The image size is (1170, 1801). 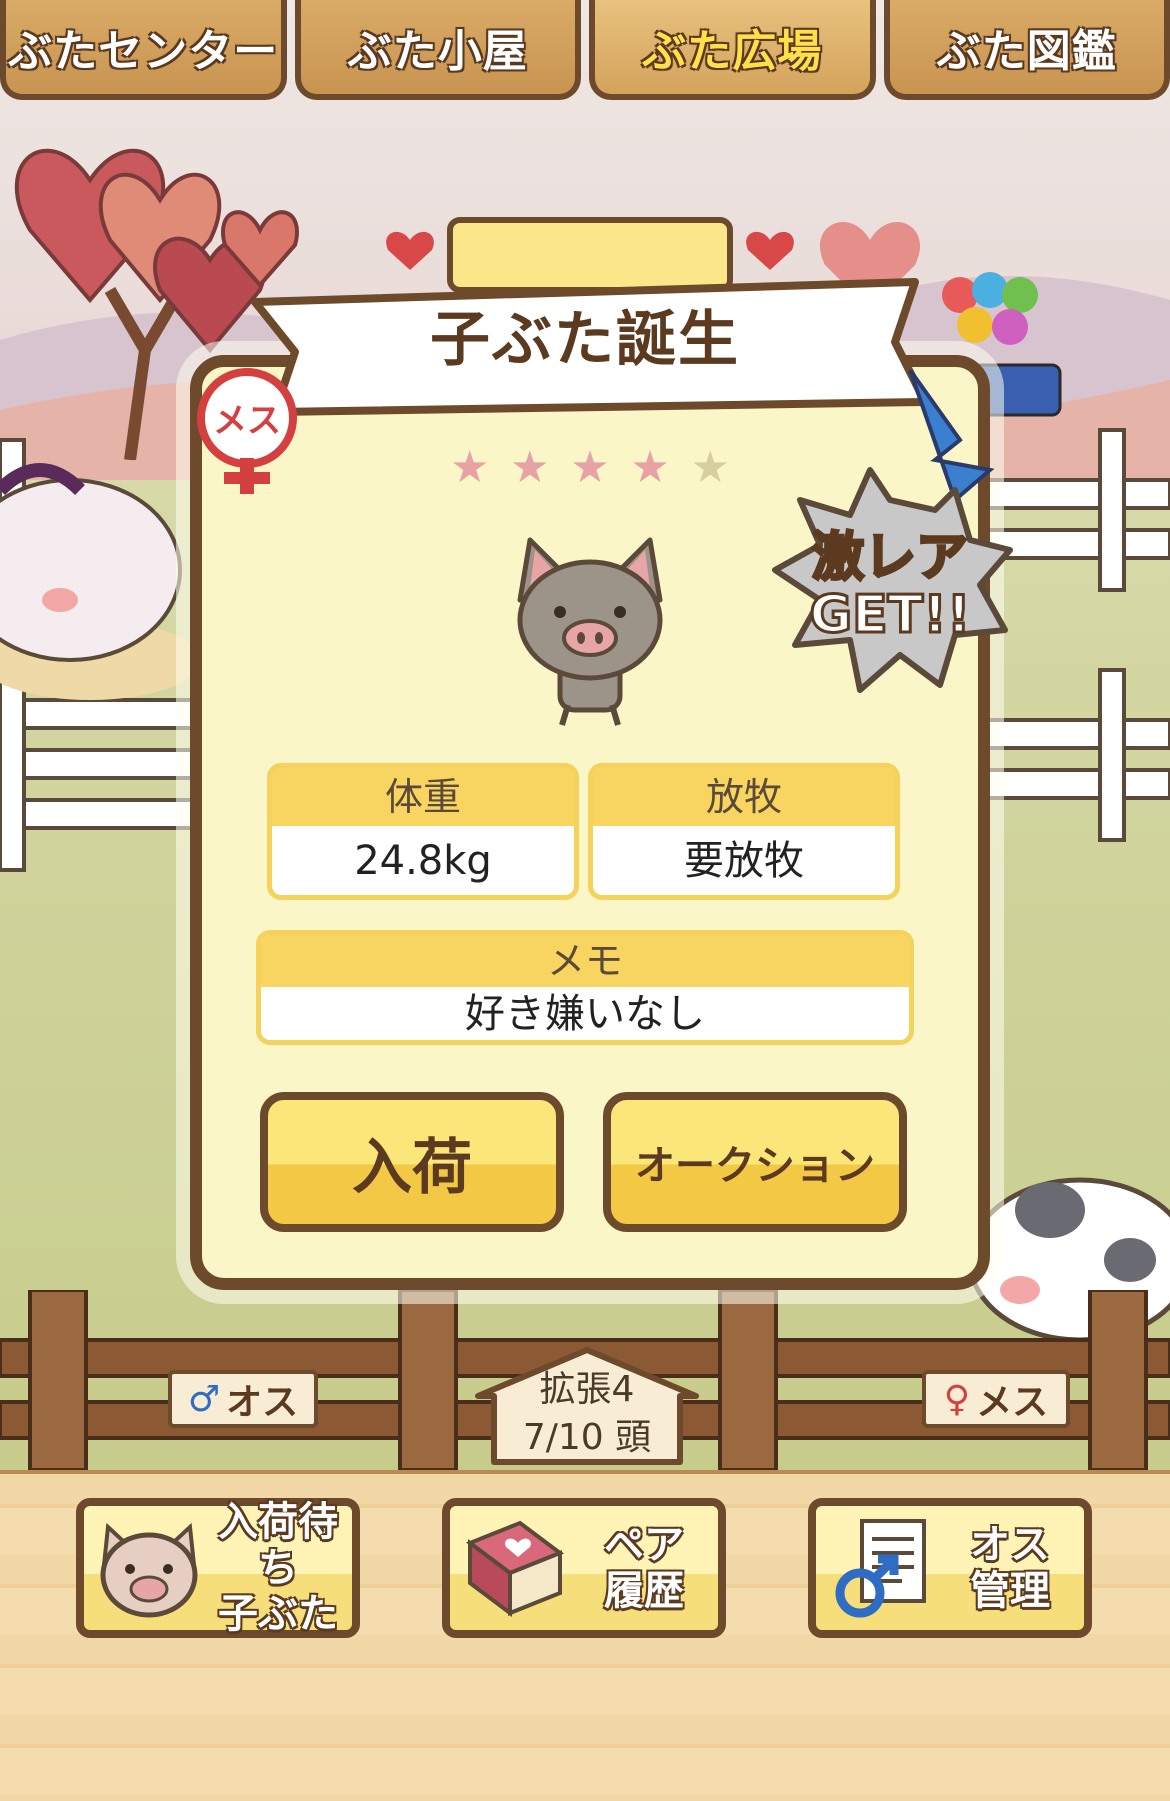 I want to click on memo-label: メモ, so click(x=585, y=961).